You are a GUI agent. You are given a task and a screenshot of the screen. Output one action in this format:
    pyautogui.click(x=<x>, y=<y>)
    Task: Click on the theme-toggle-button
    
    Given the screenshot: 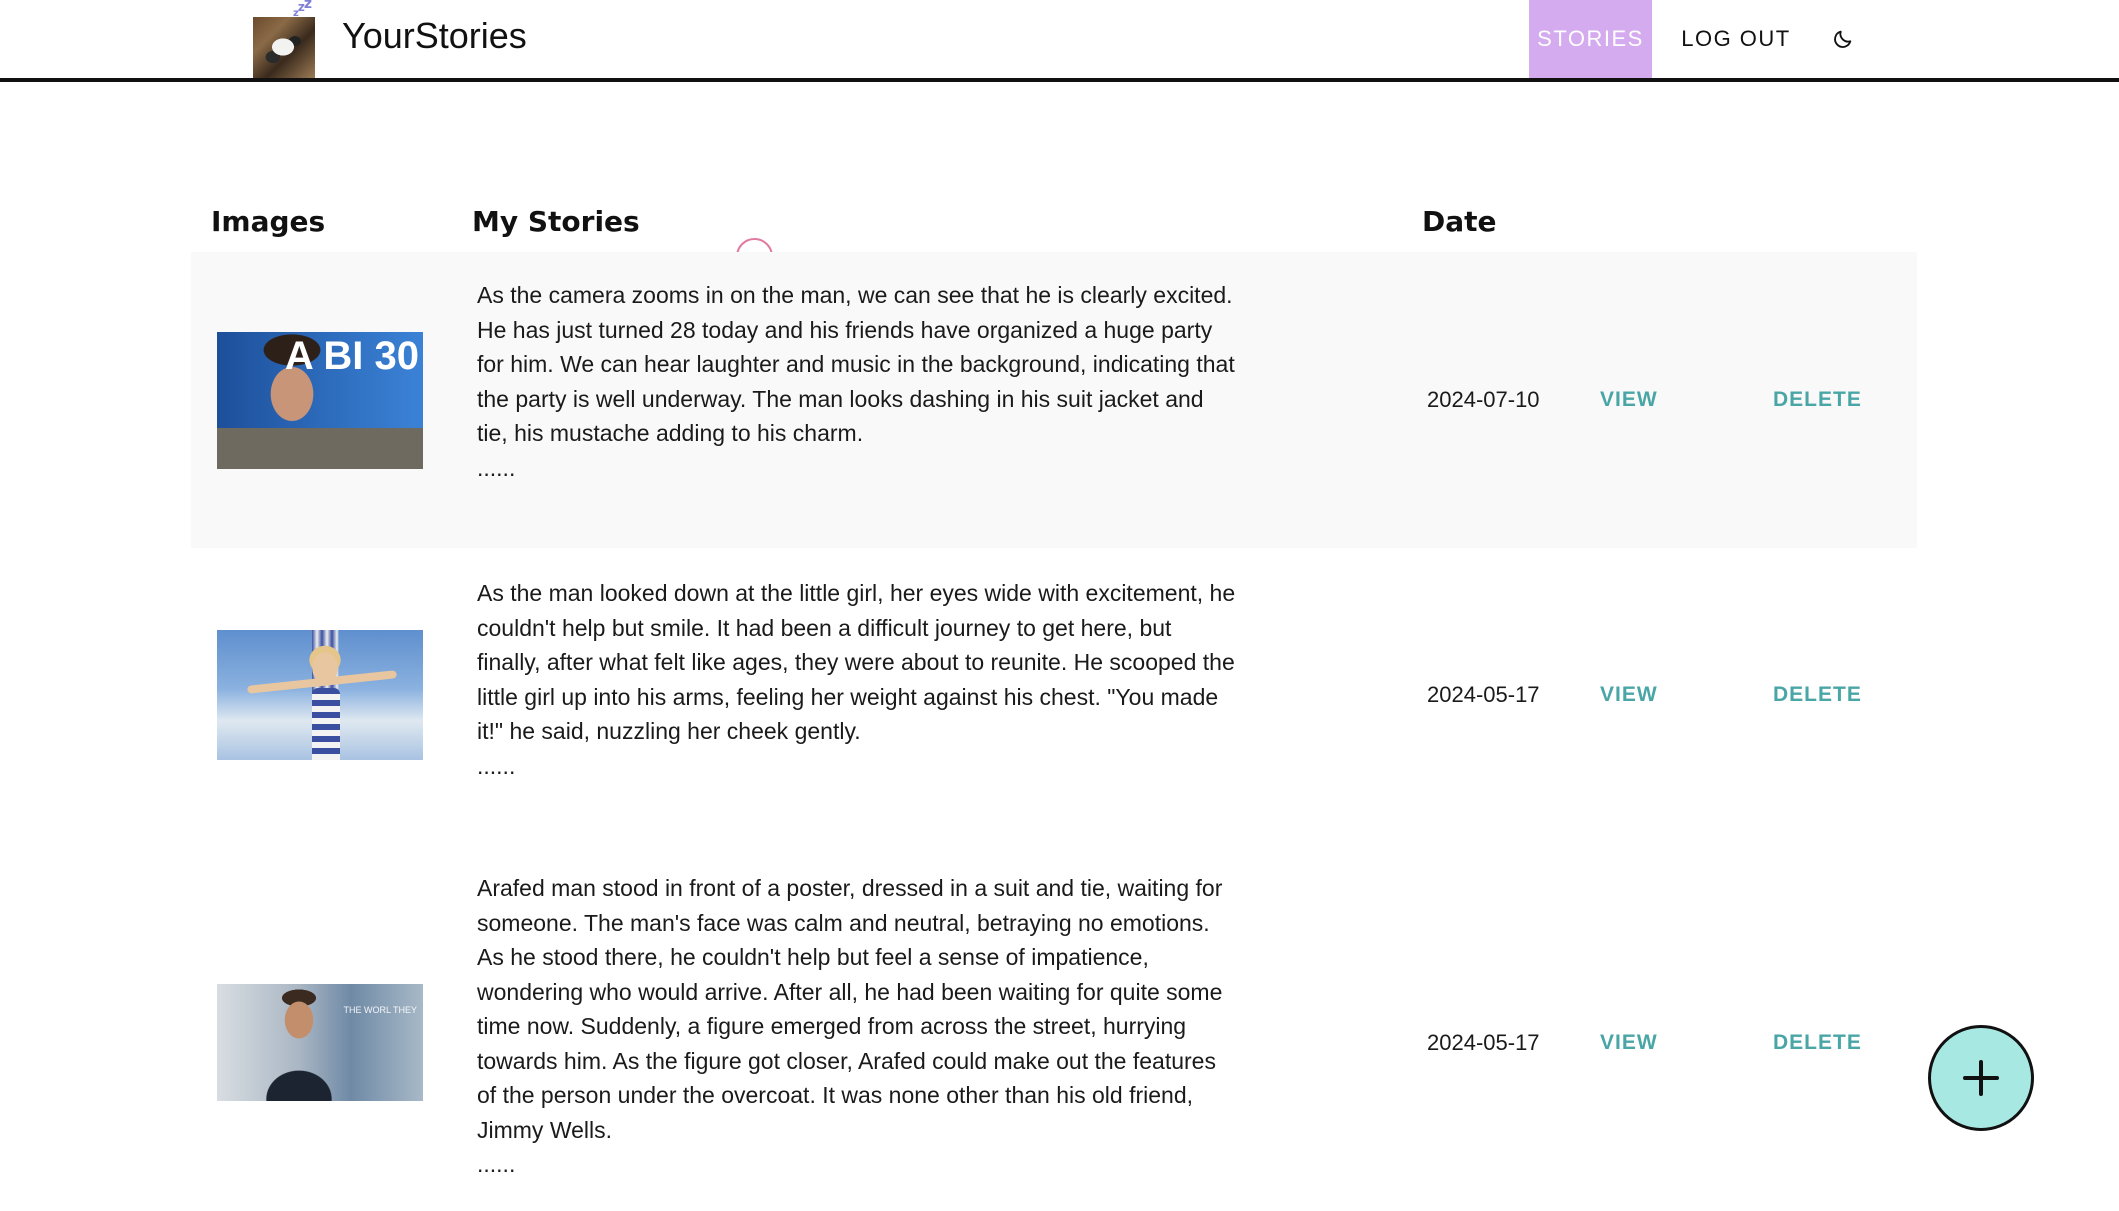 What is the action you would take?
    pyautogui.click(x=1843, y=39)
    